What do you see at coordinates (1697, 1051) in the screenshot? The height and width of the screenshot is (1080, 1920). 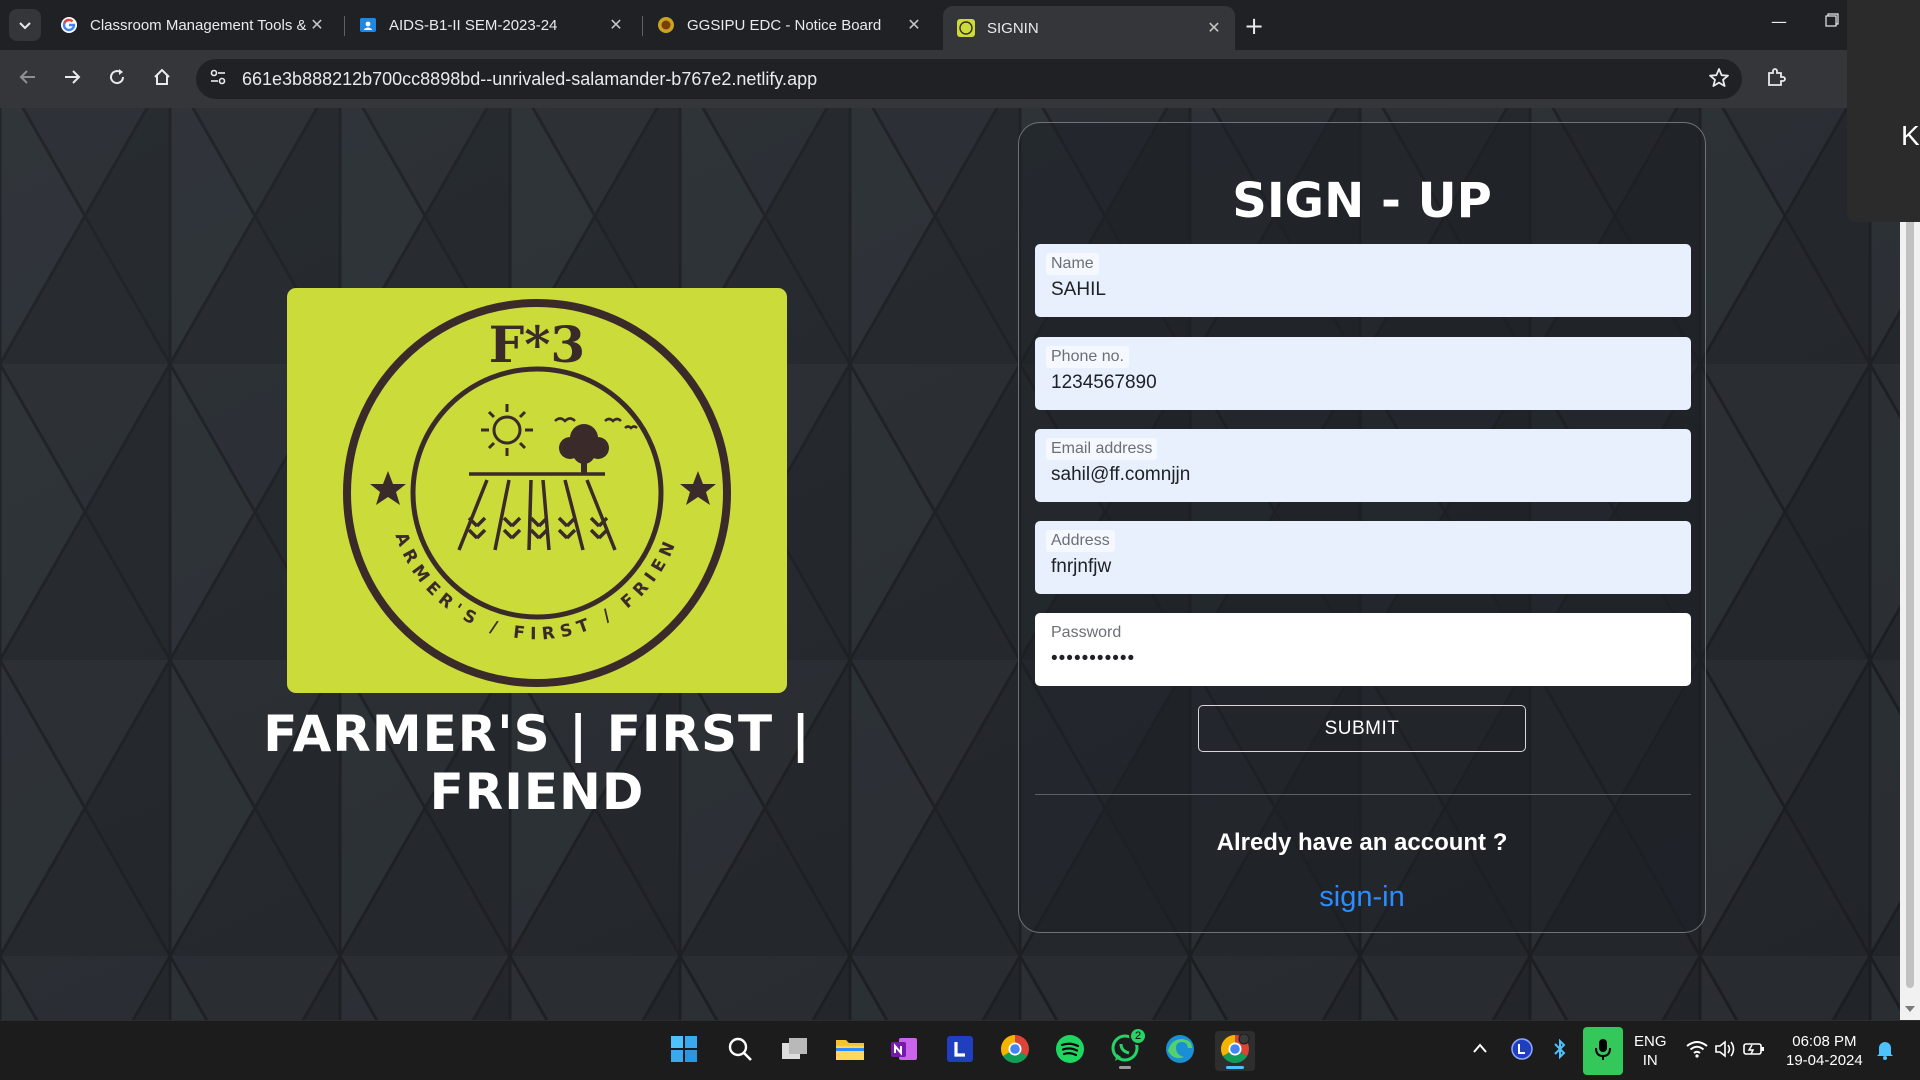 I see `wifi-icon` at bounding box center [1697, 1051].